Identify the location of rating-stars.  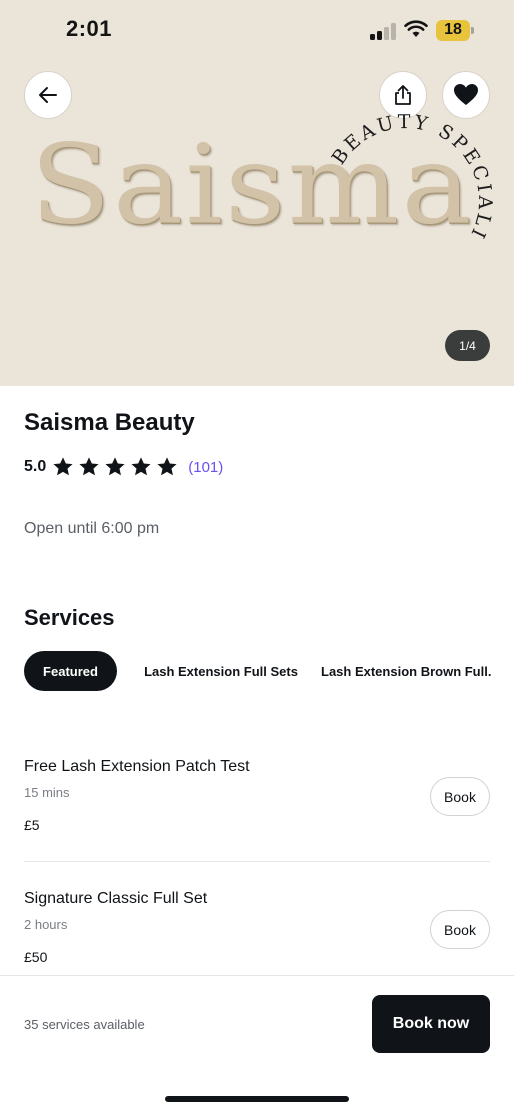
(117, 467).